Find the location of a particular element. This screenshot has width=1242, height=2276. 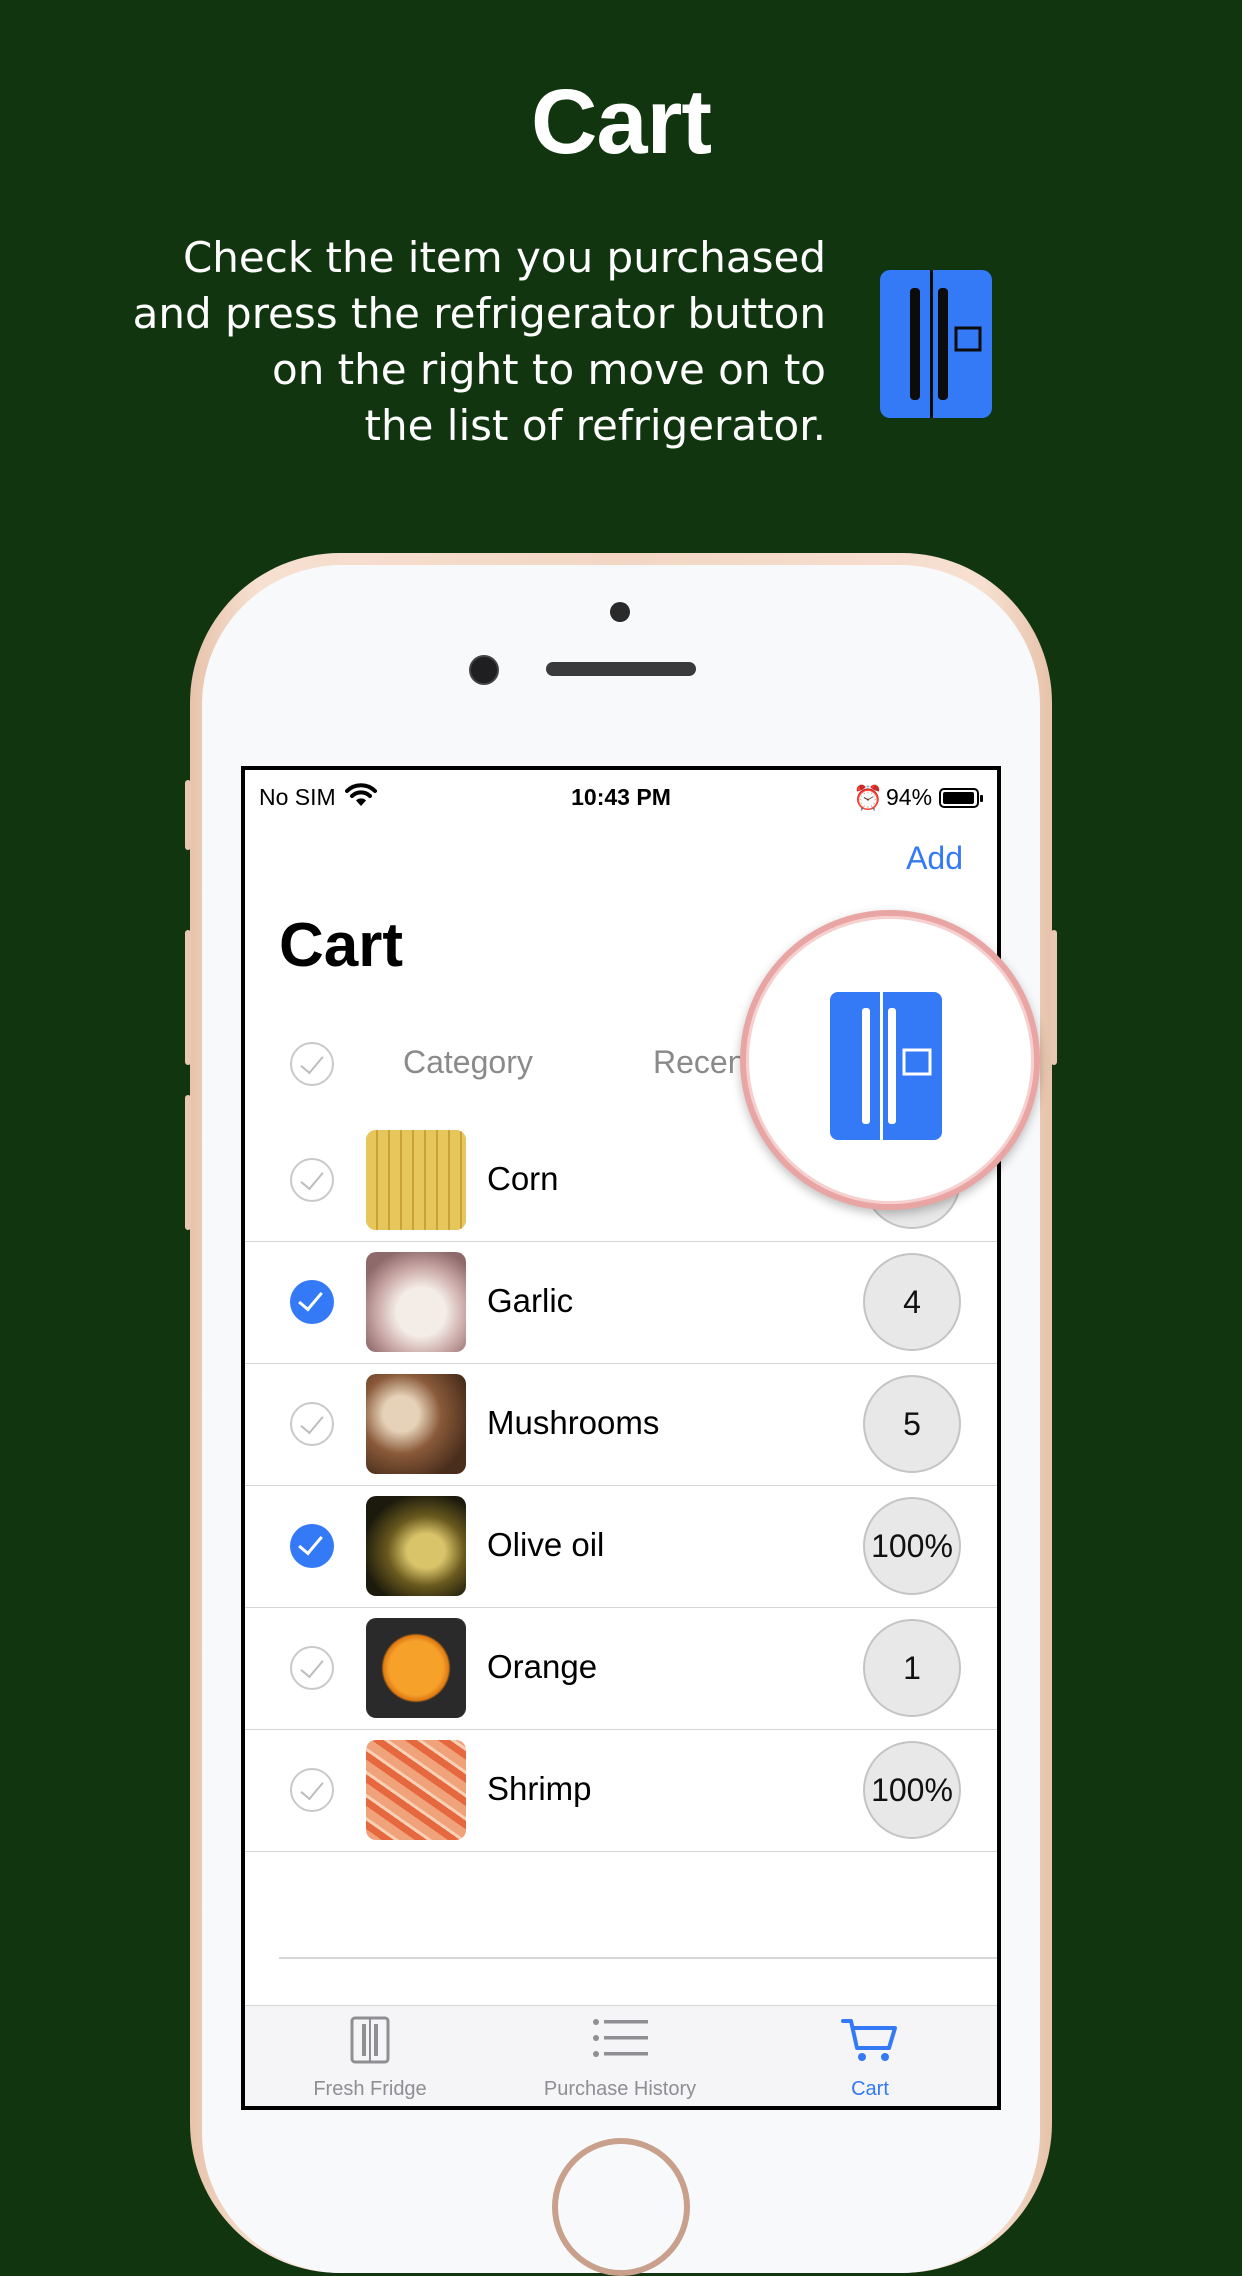

cart-icon is located at coordinates (869, 2040).